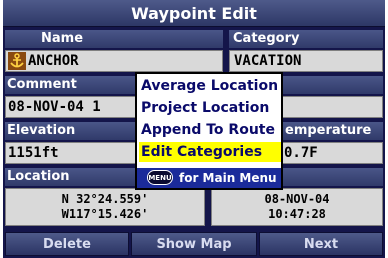 The image size is (388, 258). Describe the element at coordinates (306, 61) in the screenshot. I see `category-field: VACATION` at that location.